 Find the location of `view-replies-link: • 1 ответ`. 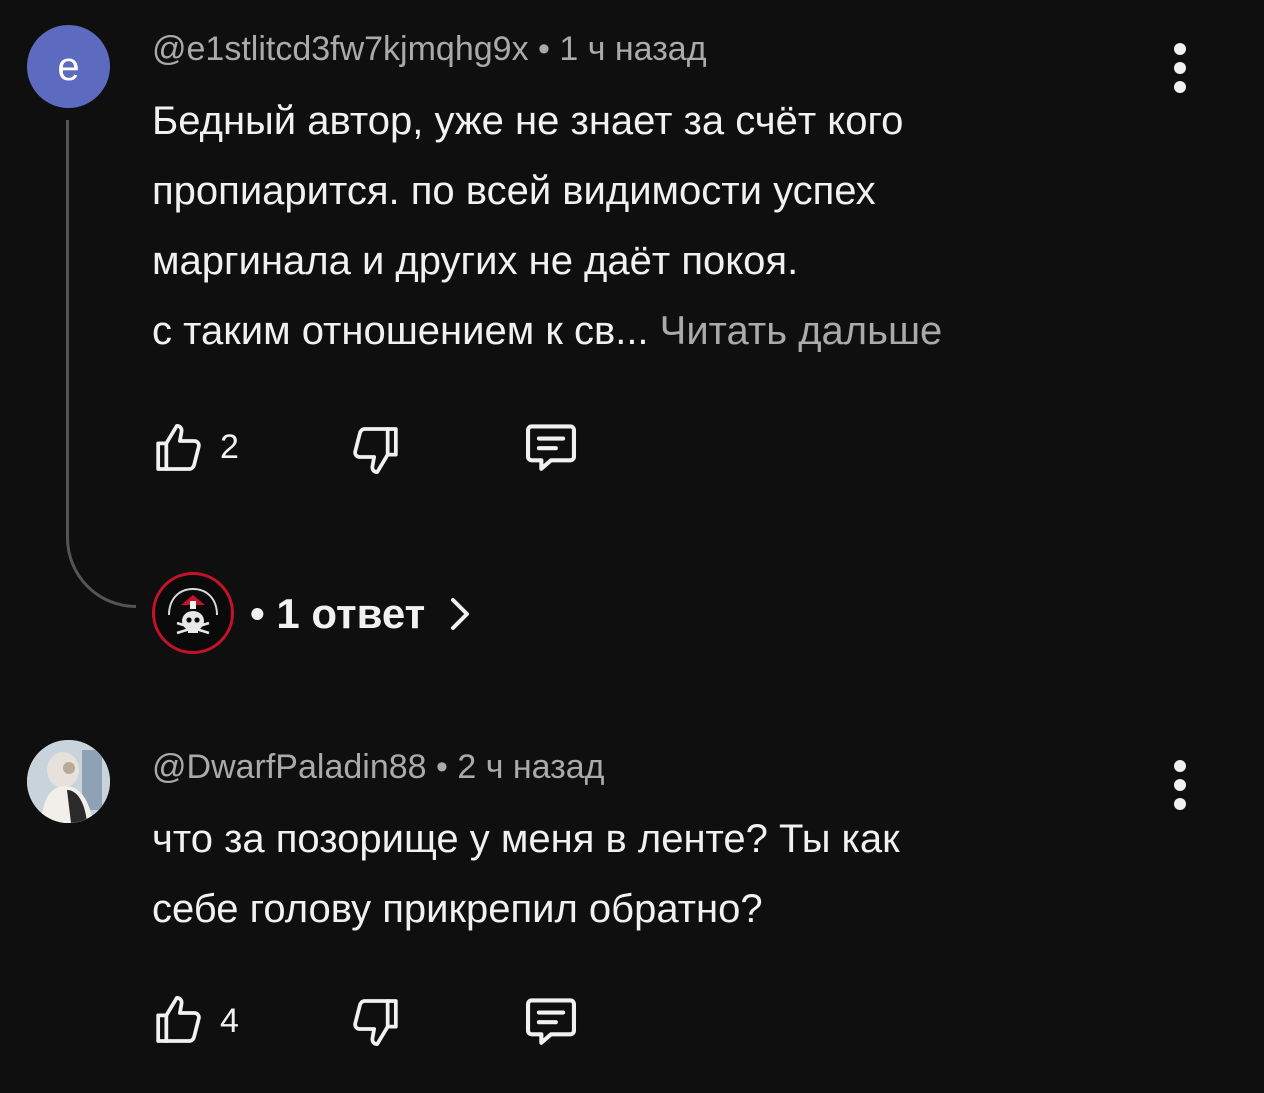

view-replies-link: • 1 ответ is located at coordinates (362, 614).